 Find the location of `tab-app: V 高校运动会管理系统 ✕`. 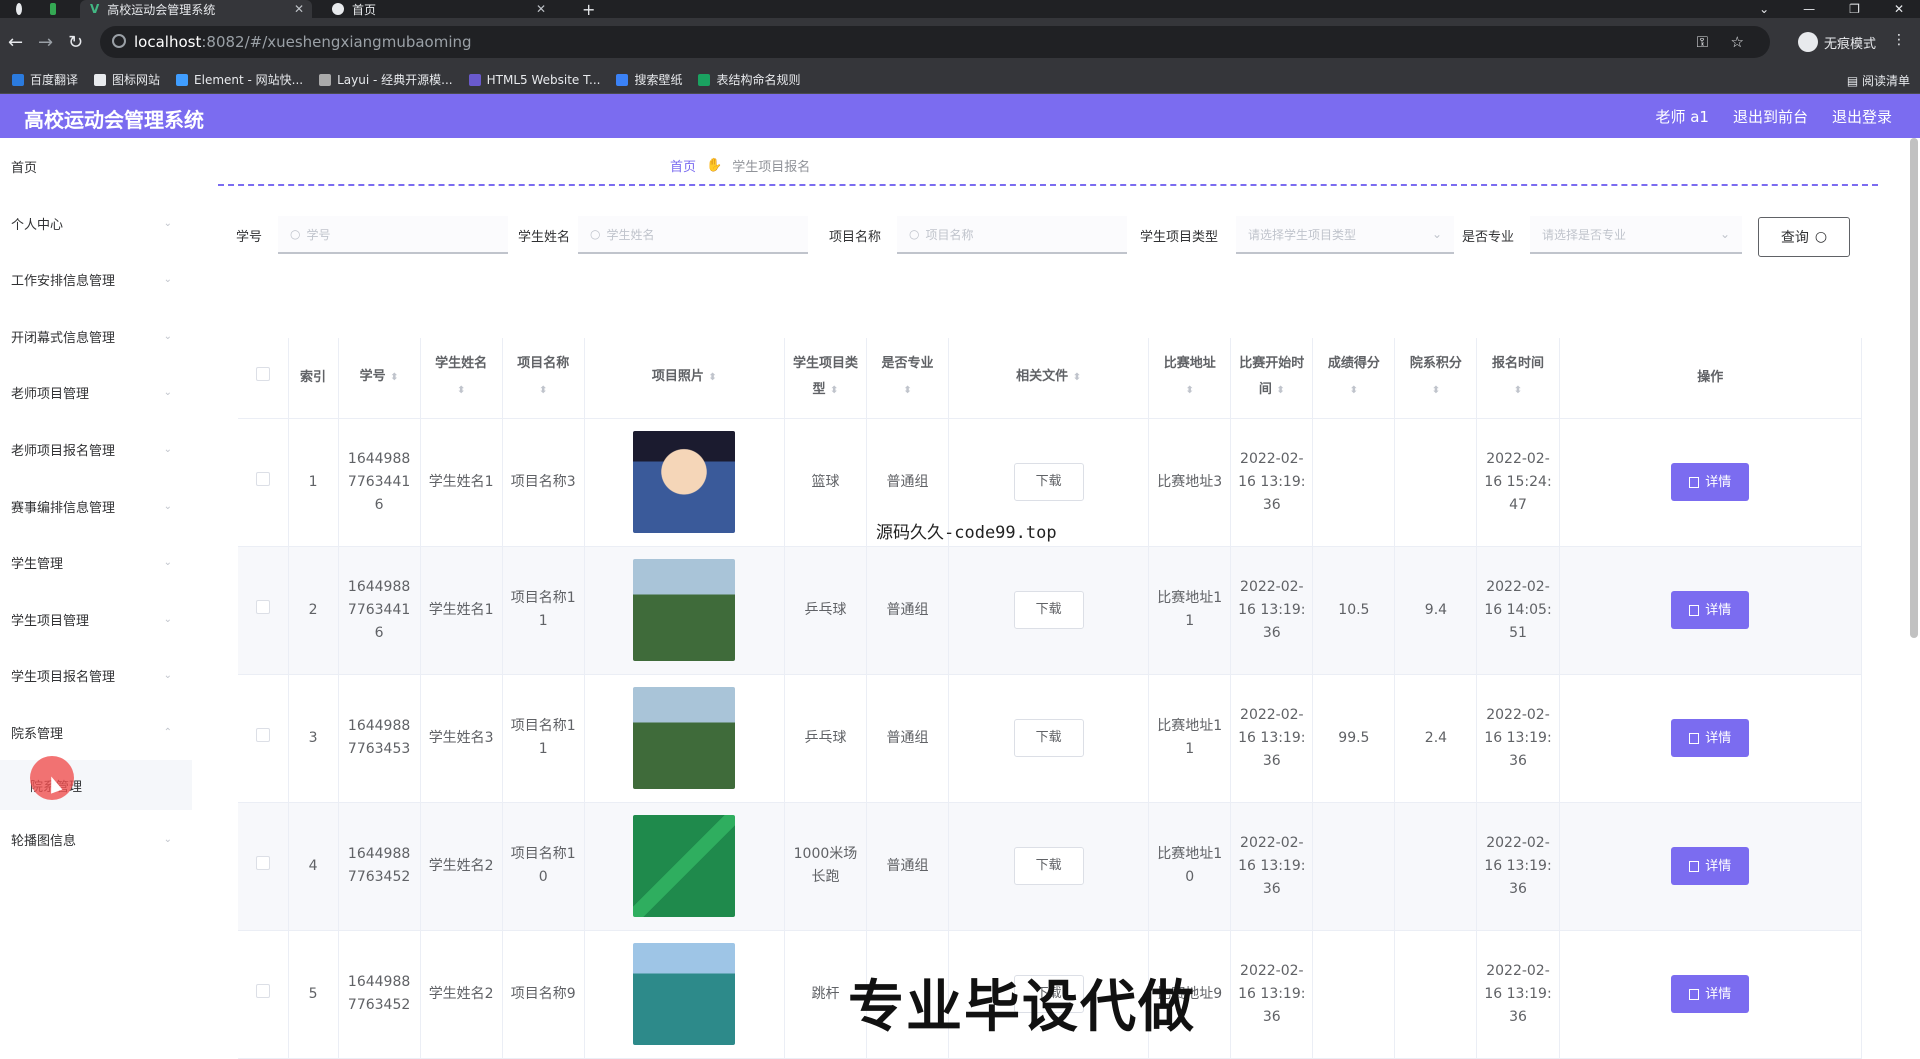

tab-app: V 高校运动会管理系统 ✕ is located at coordinates (196, 9).